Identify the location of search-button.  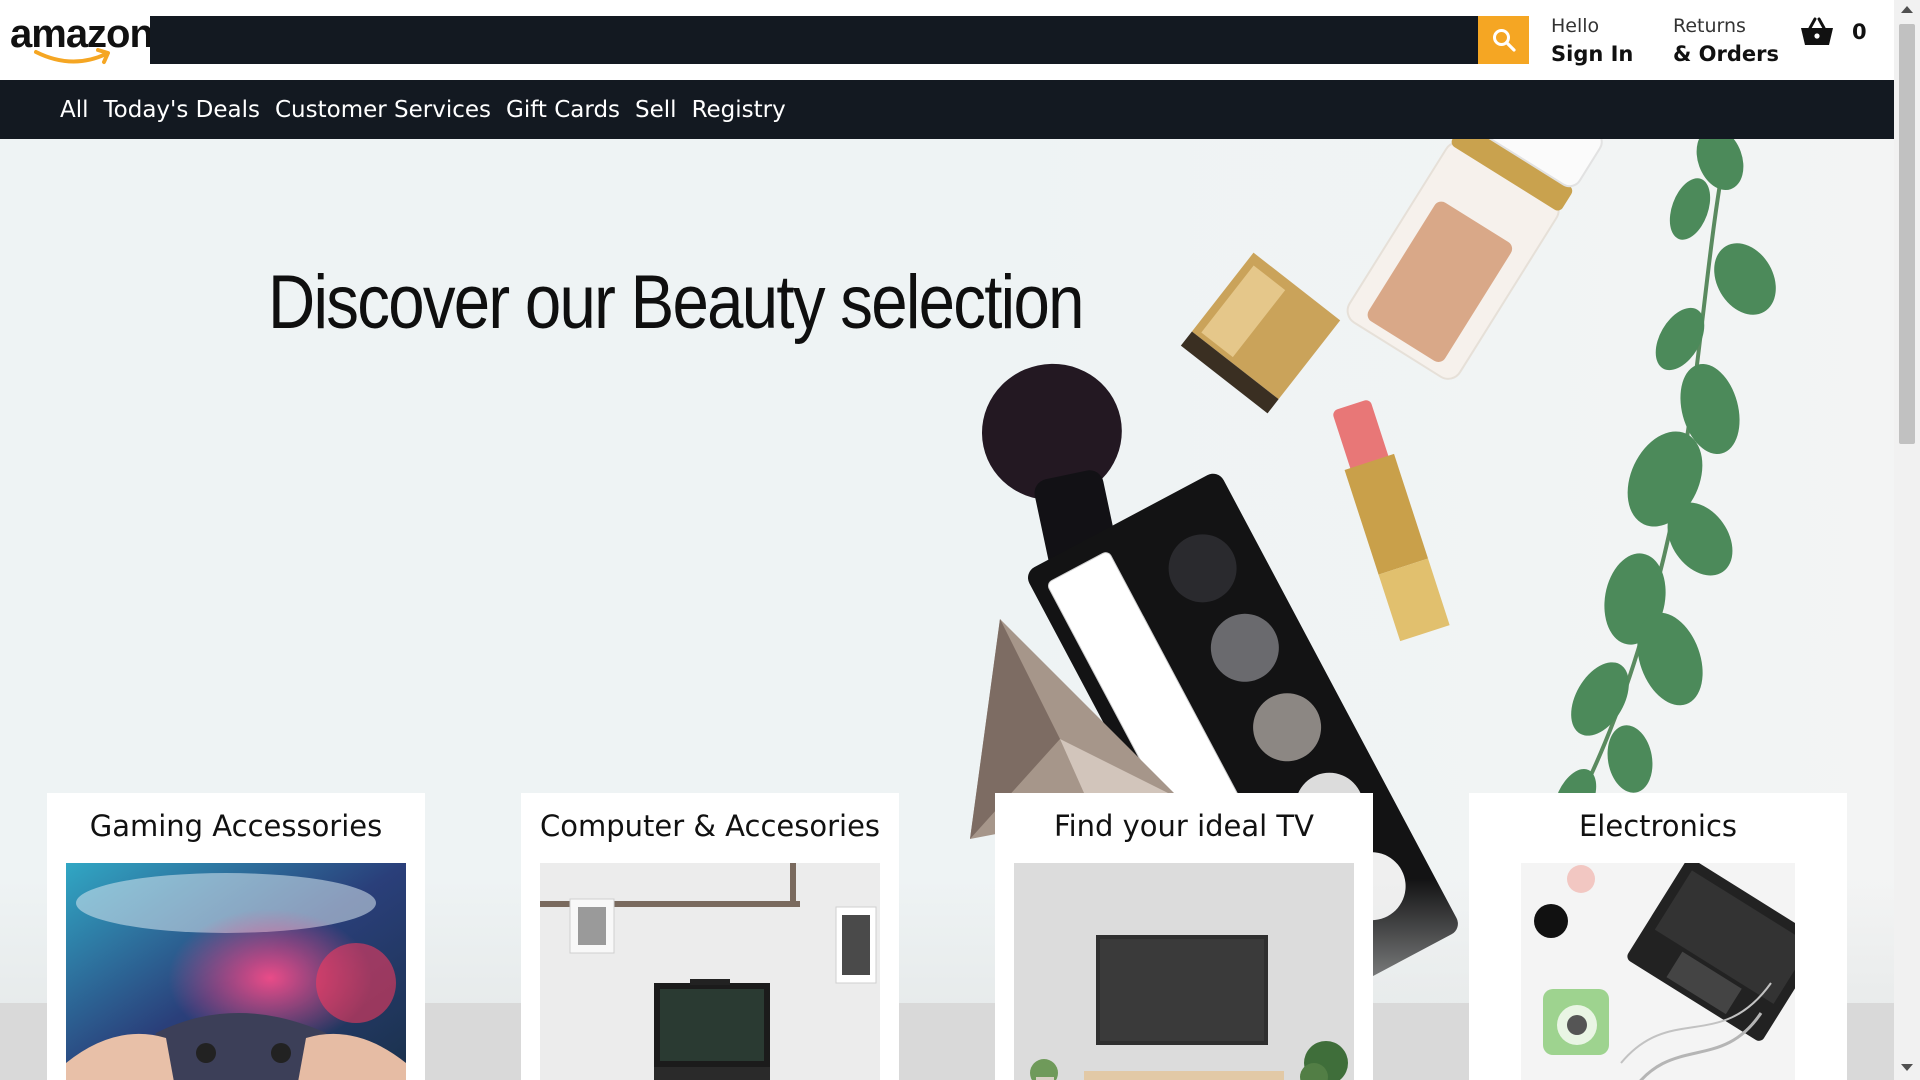
(1503, 40).